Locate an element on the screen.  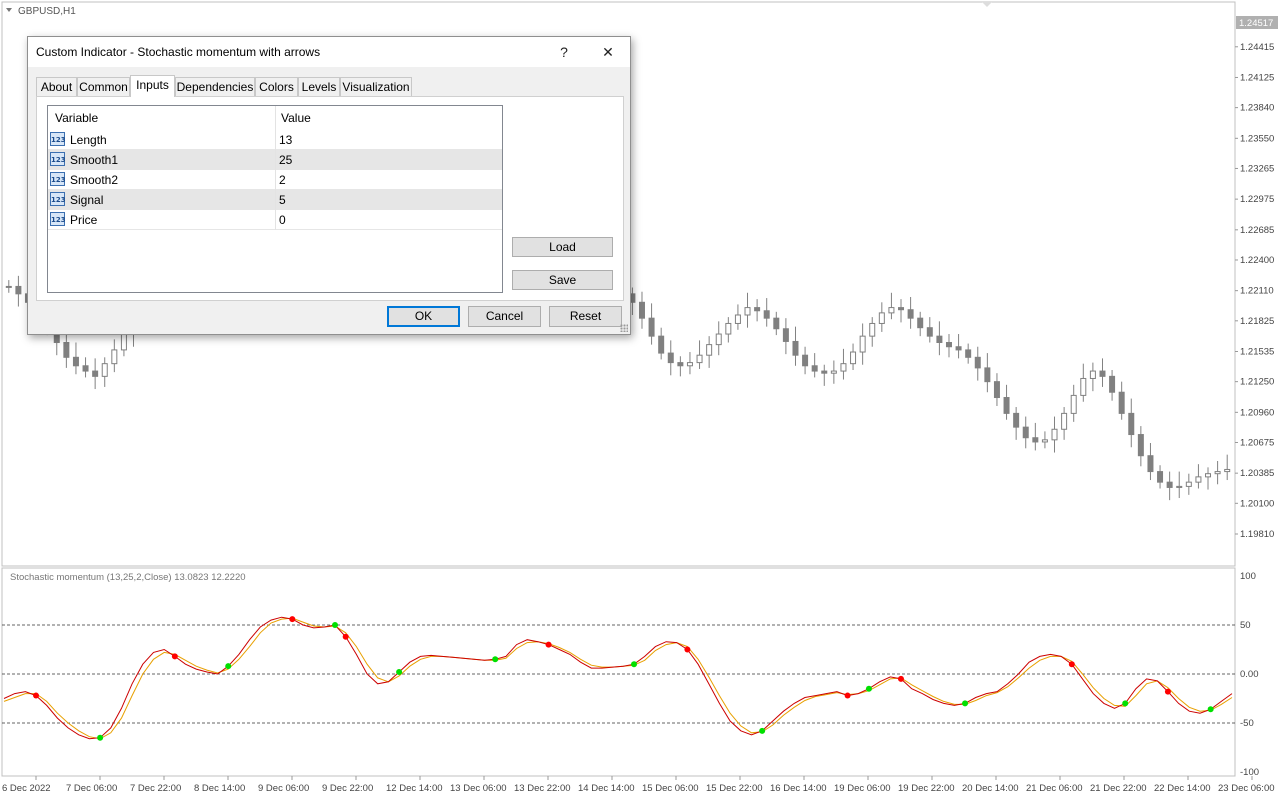
time-tick-label: 20 Dec 14:00 is located at coordinates (990, 788).